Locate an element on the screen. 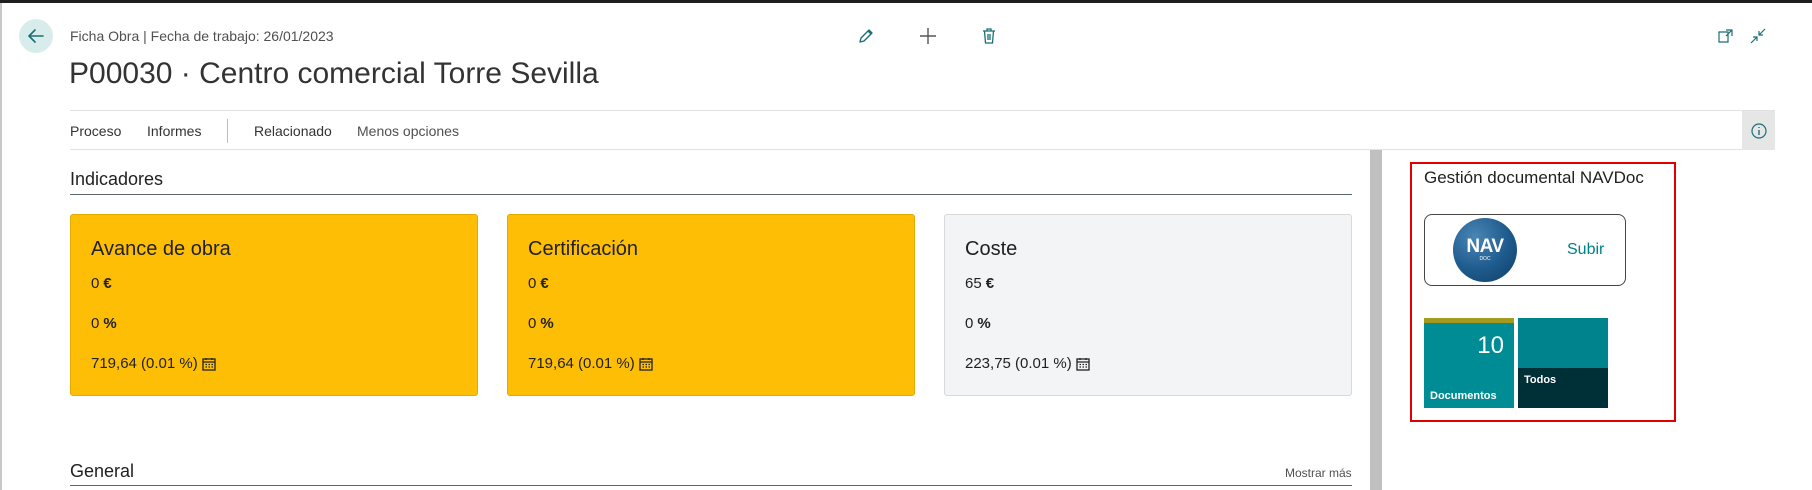 This screenshot has height=490, width=1812. show-more-link: Mostrar más is located at coordinates (1318, 473).